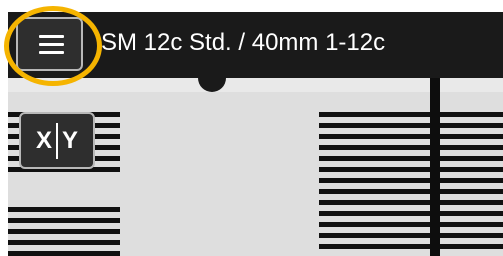 The height and width of the screenshot is (256, 503). I want to click on view-divider-line, so click(435, 167).